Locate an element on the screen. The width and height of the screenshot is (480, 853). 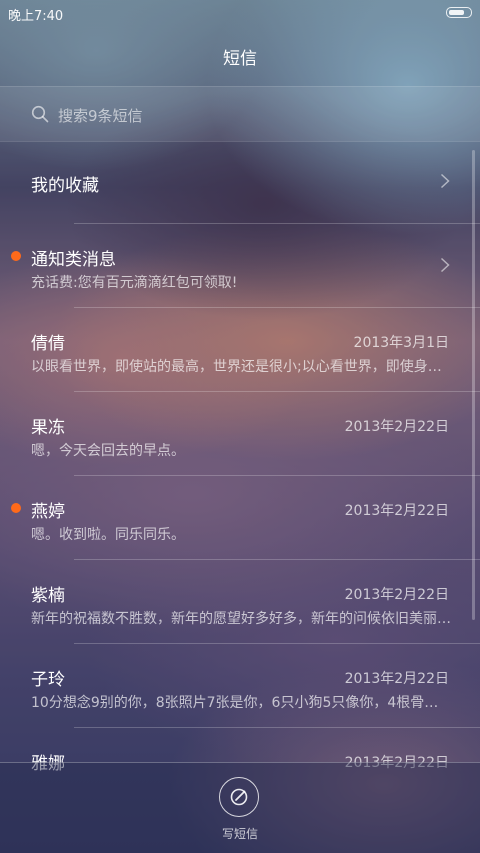
conversation-preview: 嗯，今天会回去的早点。 is located at coordinates (108, 451).